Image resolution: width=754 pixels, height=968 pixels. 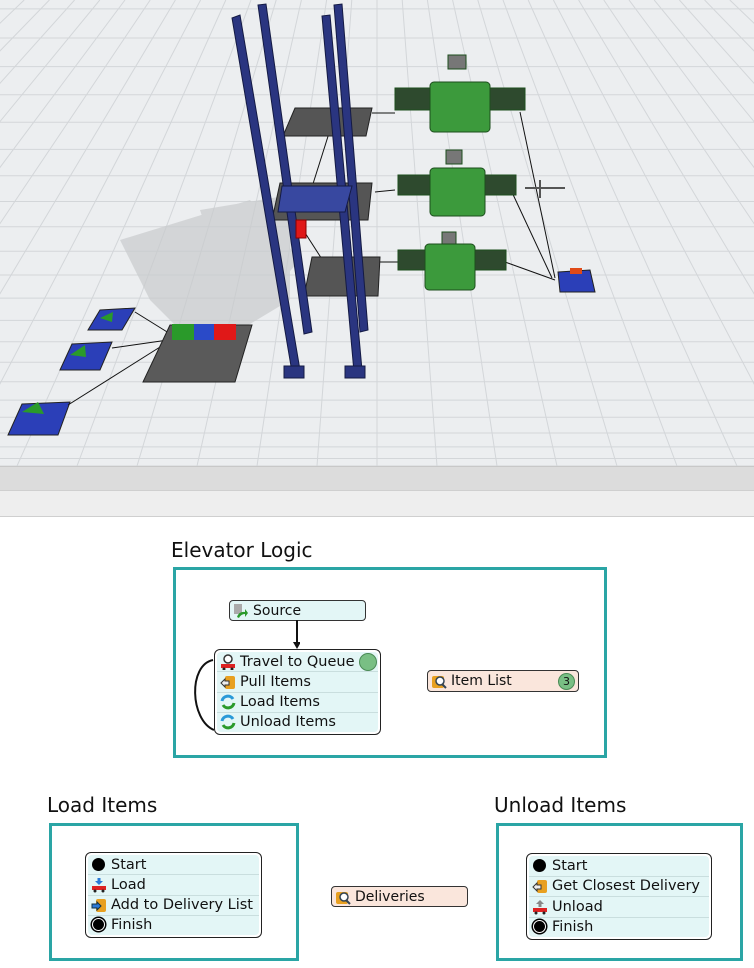 What do you see at coordinates (277, 610) in the screenshot?
I see `source-label: Source` at bounding box center [277, 610].